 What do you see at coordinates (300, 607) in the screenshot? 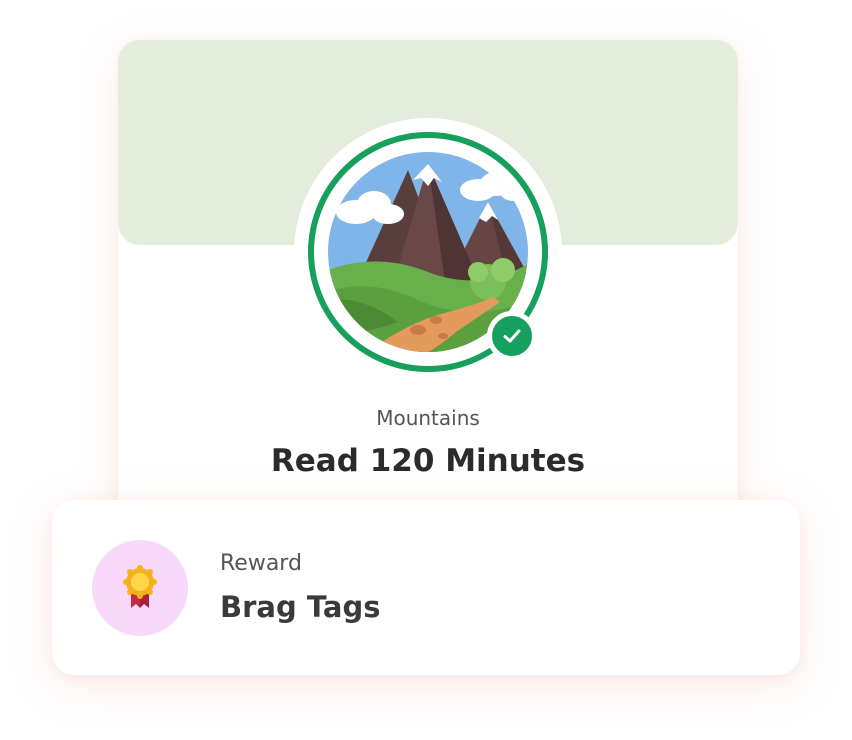
I see `reward-name: Brag Tags` at bounding box center [300, 607].